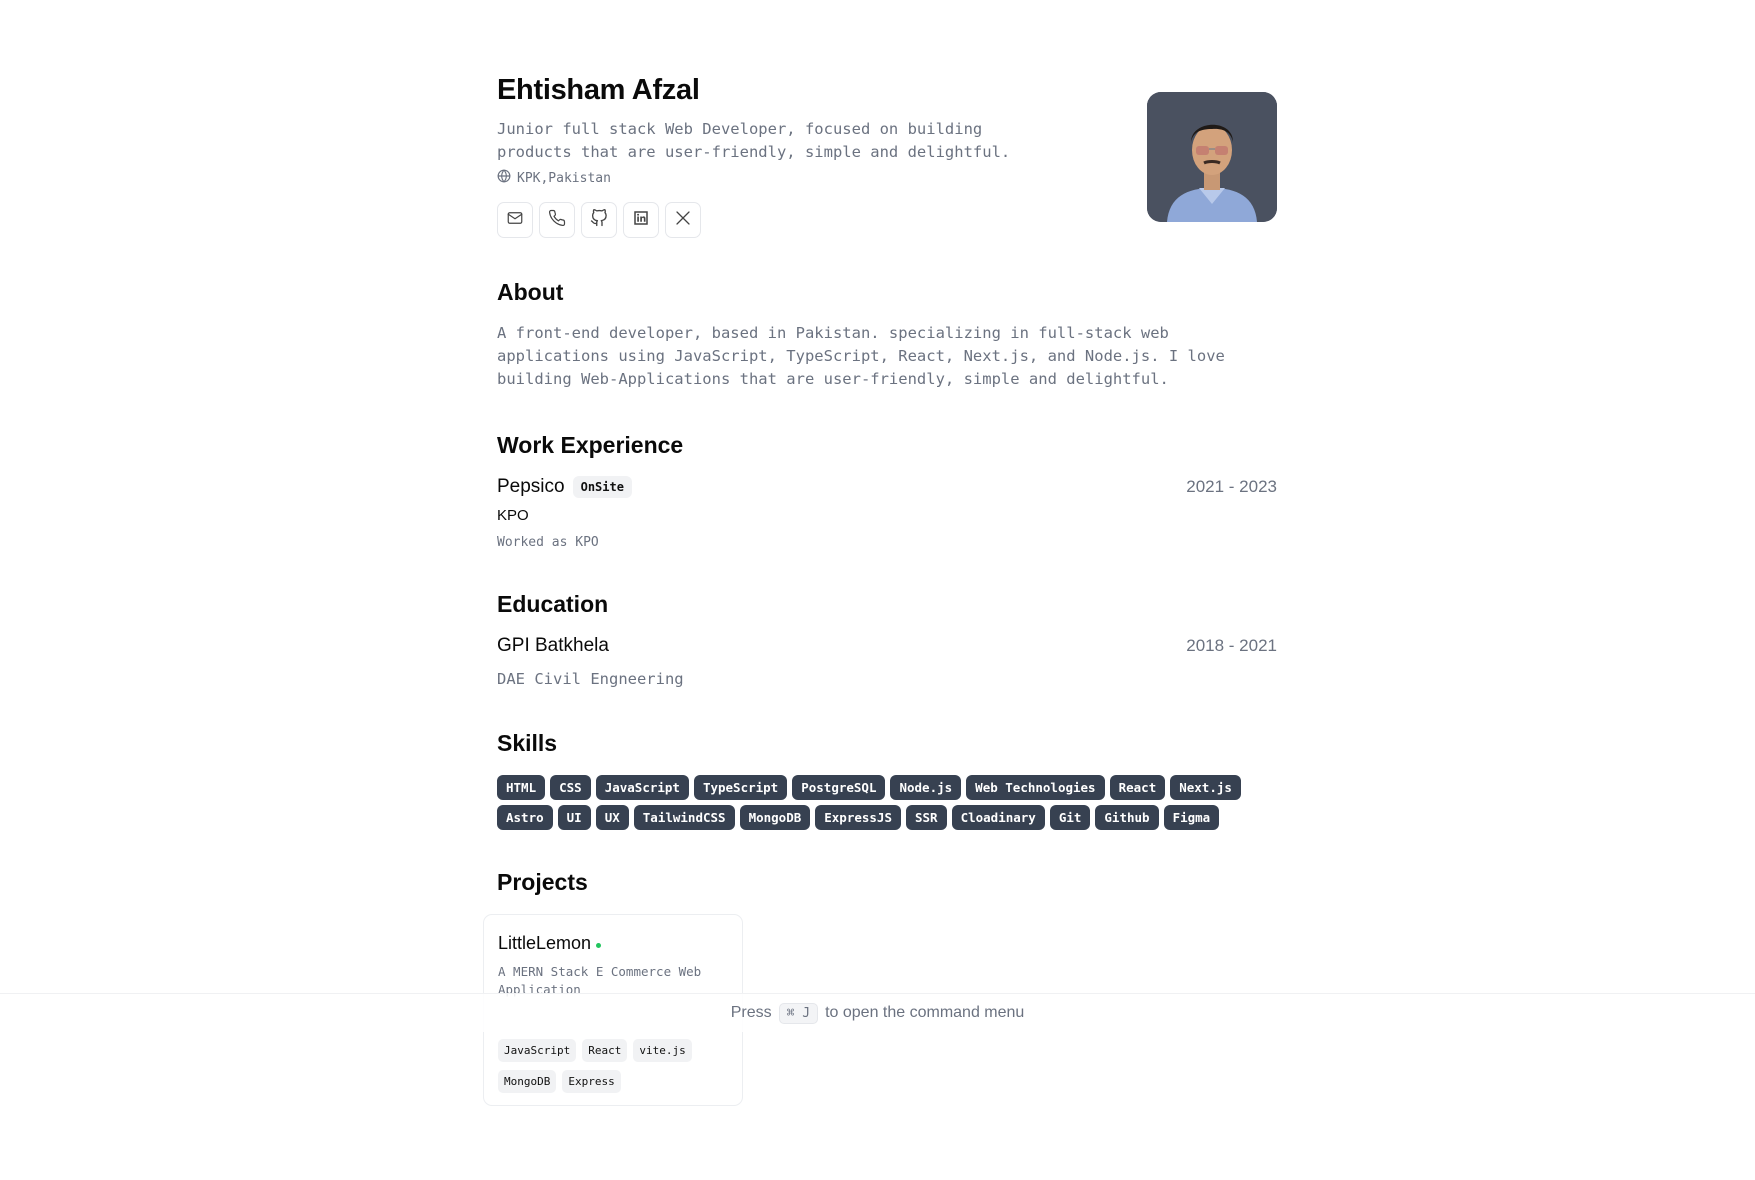 This screenshot has width=1755, height=1180. Describe the element at coordinates (602, 487) in the screenshot. I see `work-type-badge: OnSite` at that location.